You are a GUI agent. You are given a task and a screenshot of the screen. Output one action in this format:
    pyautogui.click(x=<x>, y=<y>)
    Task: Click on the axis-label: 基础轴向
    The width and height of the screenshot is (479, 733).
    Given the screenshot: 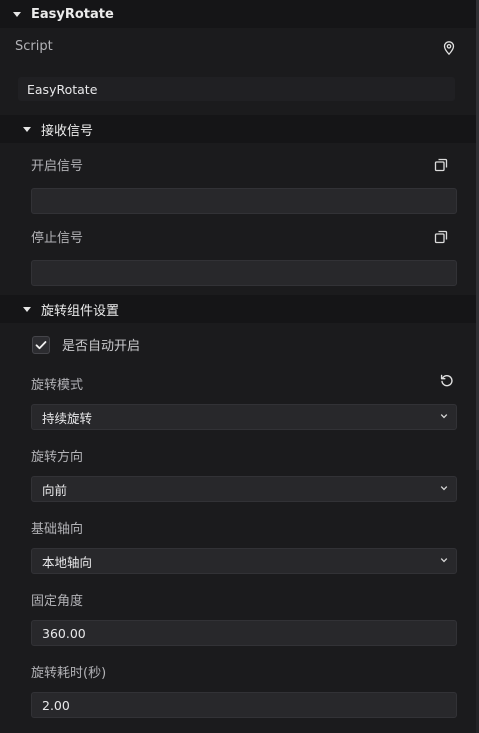 What is the action you would take?
    pyautogui.click(x=57, y=529)
    